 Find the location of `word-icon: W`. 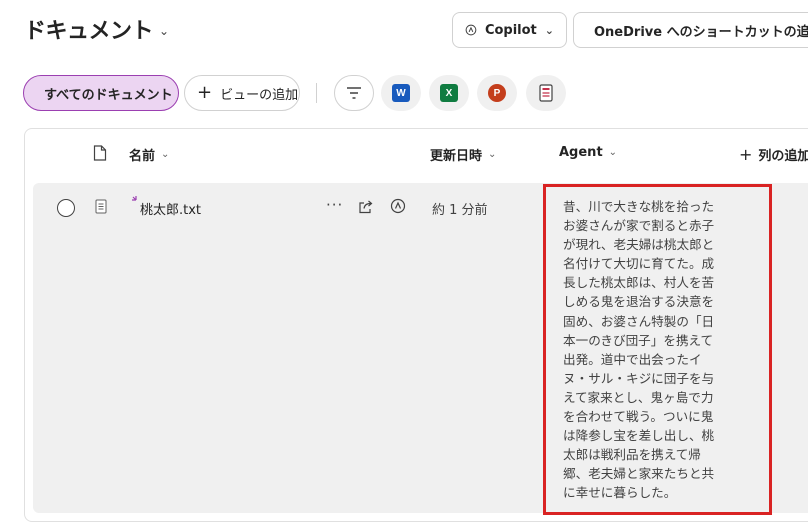

word-icon: W is located at coordinates (401, 93).